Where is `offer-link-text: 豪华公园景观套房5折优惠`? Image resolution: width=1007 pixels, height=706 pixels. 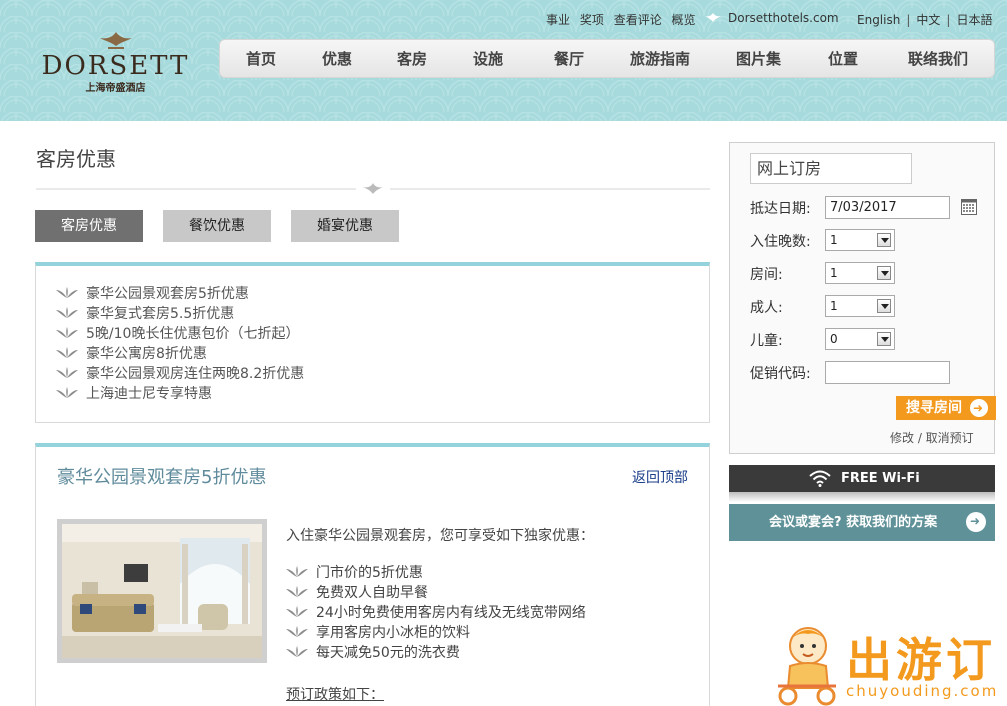
offer-link-text: 豪华公园景观套房5折优惠 is located at coordinates (167, 294).